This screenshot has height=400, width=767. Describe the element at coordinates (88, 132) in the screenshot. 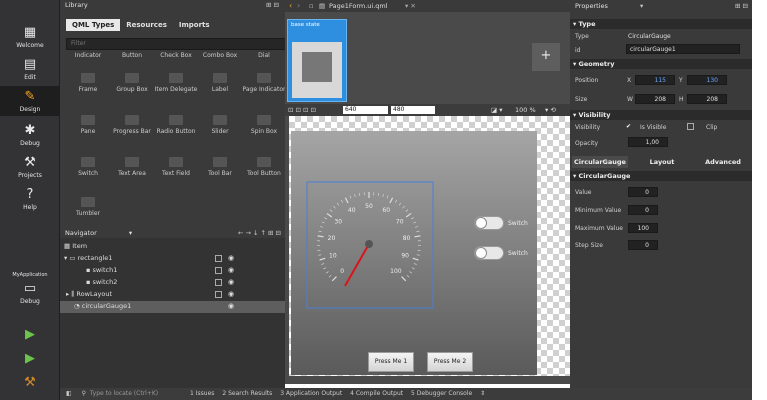

I see `library-item: Pane` at that location.